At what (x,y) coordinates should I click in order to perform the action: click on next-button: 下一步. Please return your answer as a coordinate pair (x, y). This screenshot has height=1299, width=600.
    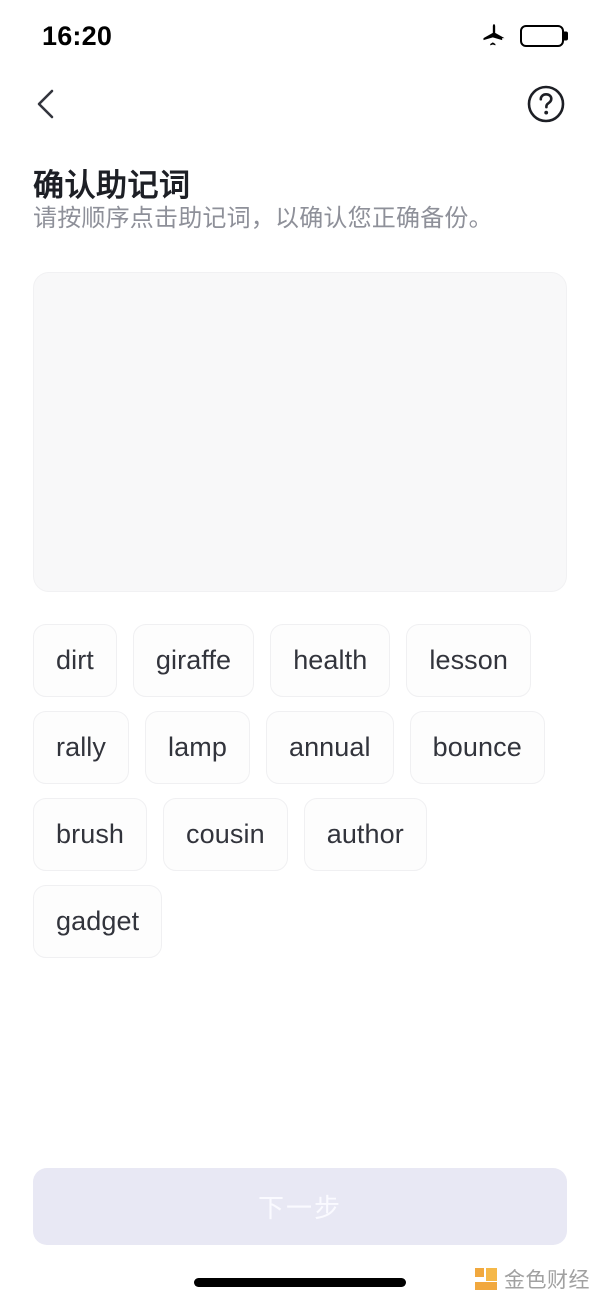
    Looking at the image, I should click on (300, 1206).